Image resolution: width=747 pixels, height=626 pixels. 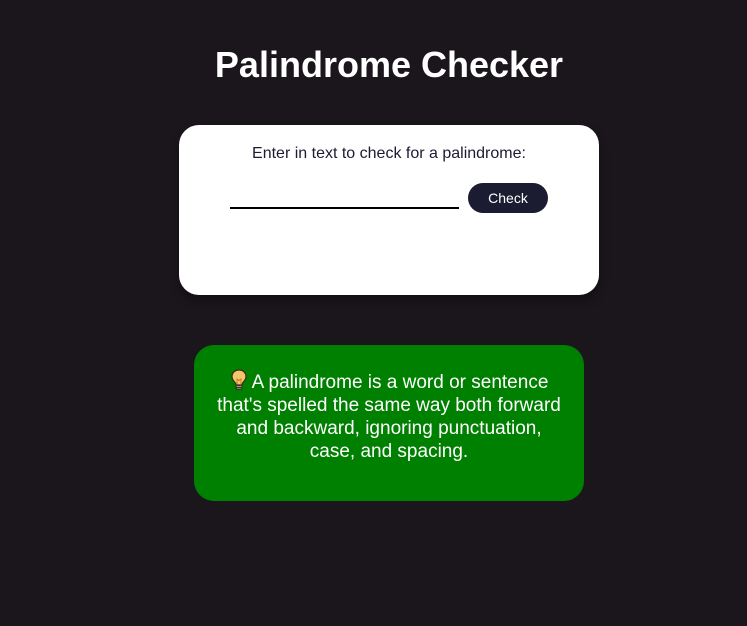 I want to click on check-button: Check, so click(x=508, y=198).